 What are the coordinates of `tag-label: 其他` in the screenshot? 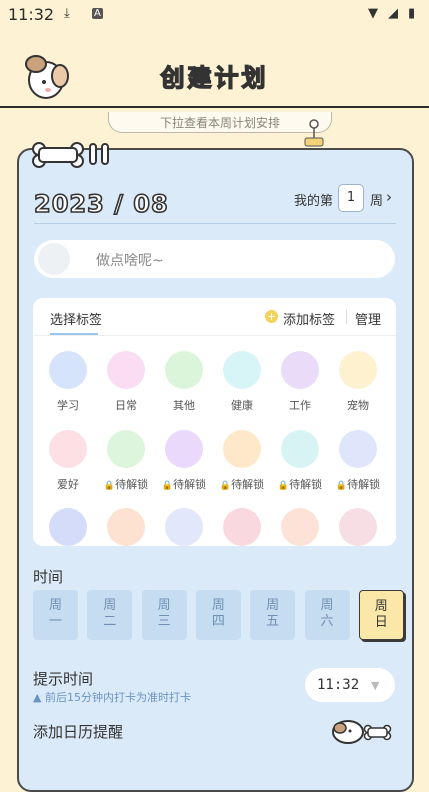 It's located at (184, 405).